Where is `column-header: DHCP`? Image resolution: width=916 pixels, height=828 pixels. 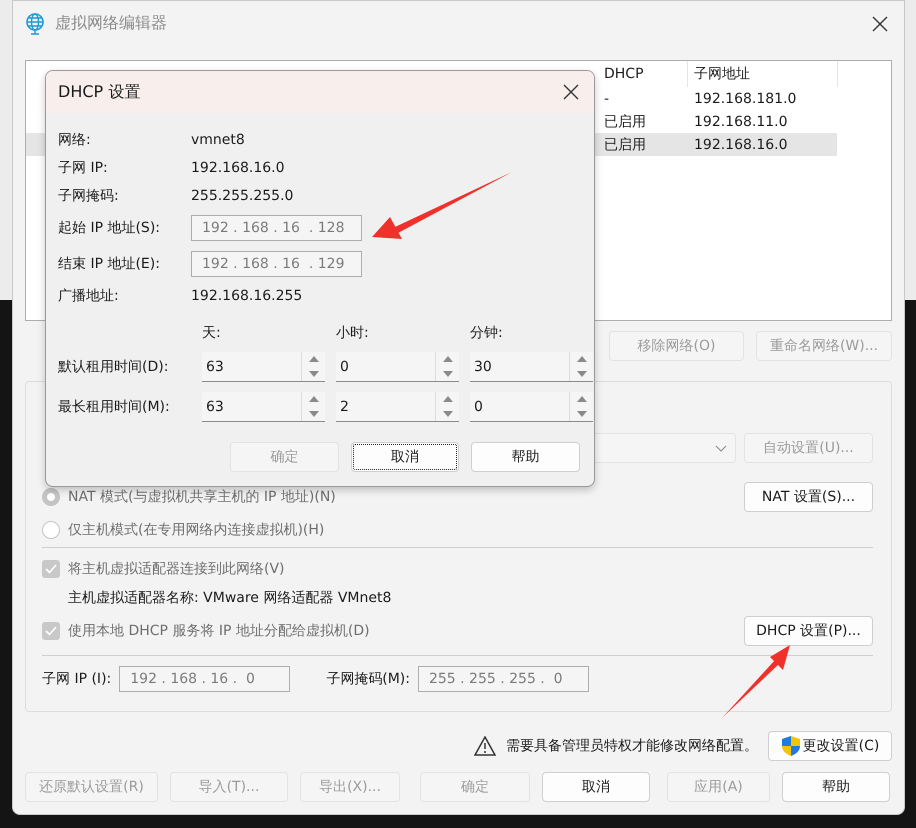 column-header: DHCP is located at coordinates (643, 74).